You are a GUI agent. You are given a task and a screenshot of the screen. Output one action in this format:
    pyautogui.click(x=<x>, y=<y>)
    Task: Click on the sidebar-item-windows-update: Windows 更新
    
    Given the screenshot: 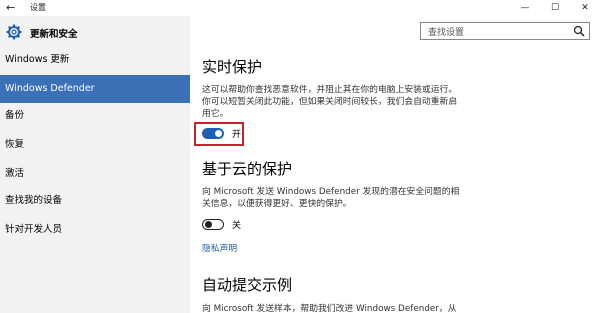 What is the action you would take?
    pyautogui.click(x=95, y=60)
    